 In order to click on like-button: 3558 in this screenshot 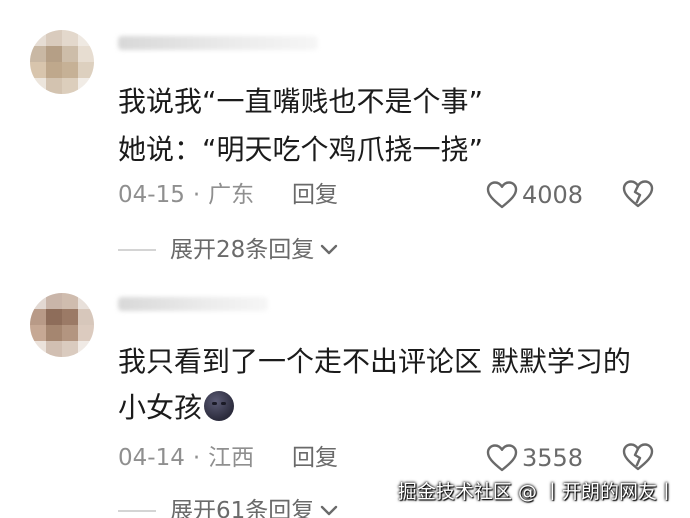, I will do `click(534, 458)`.